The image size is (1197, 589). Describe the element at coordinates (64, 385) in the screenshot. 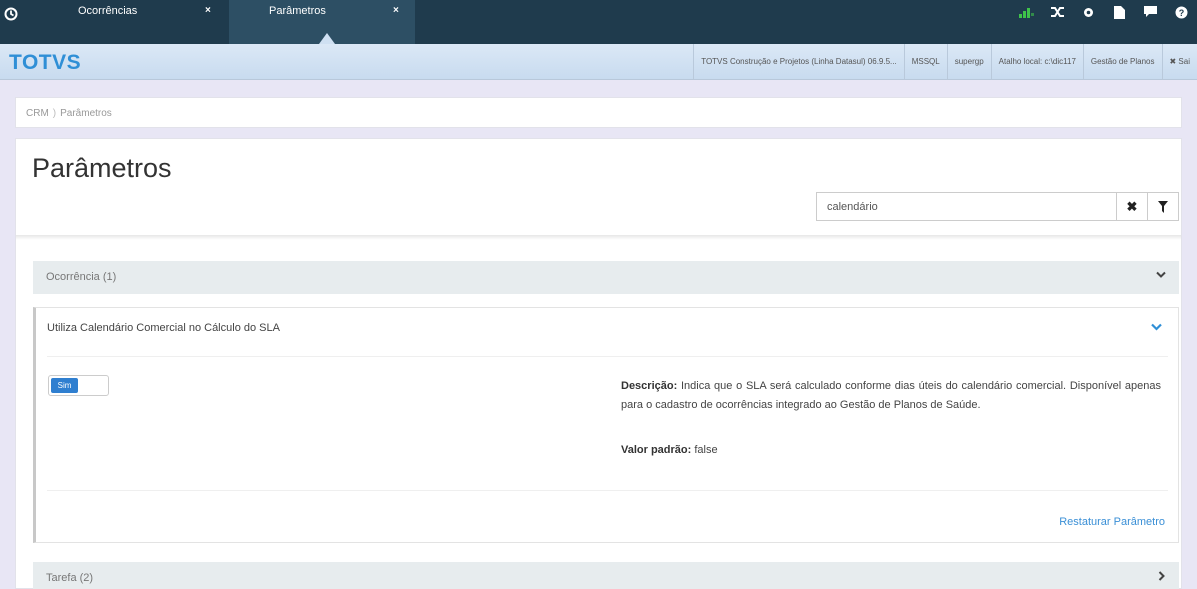

I see `toggle-on-label: Sim` at that location.